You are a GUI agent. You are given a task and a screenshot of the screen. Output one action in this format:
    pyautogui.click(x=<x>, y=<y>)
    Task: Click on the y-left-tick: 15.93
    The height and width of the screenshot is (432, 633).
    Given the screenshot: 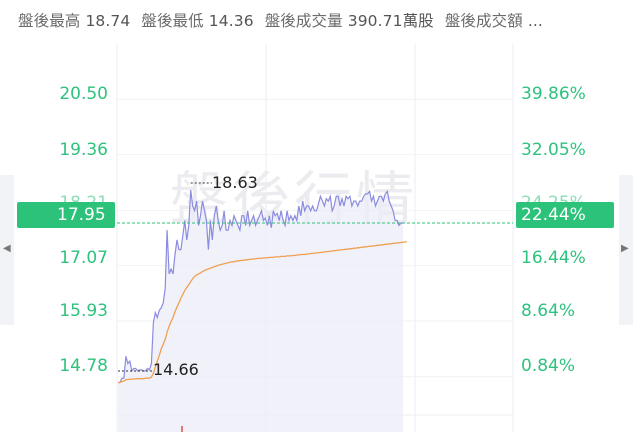 What is the action you would take?
    pyautogui.click(x=83, y=311)
    